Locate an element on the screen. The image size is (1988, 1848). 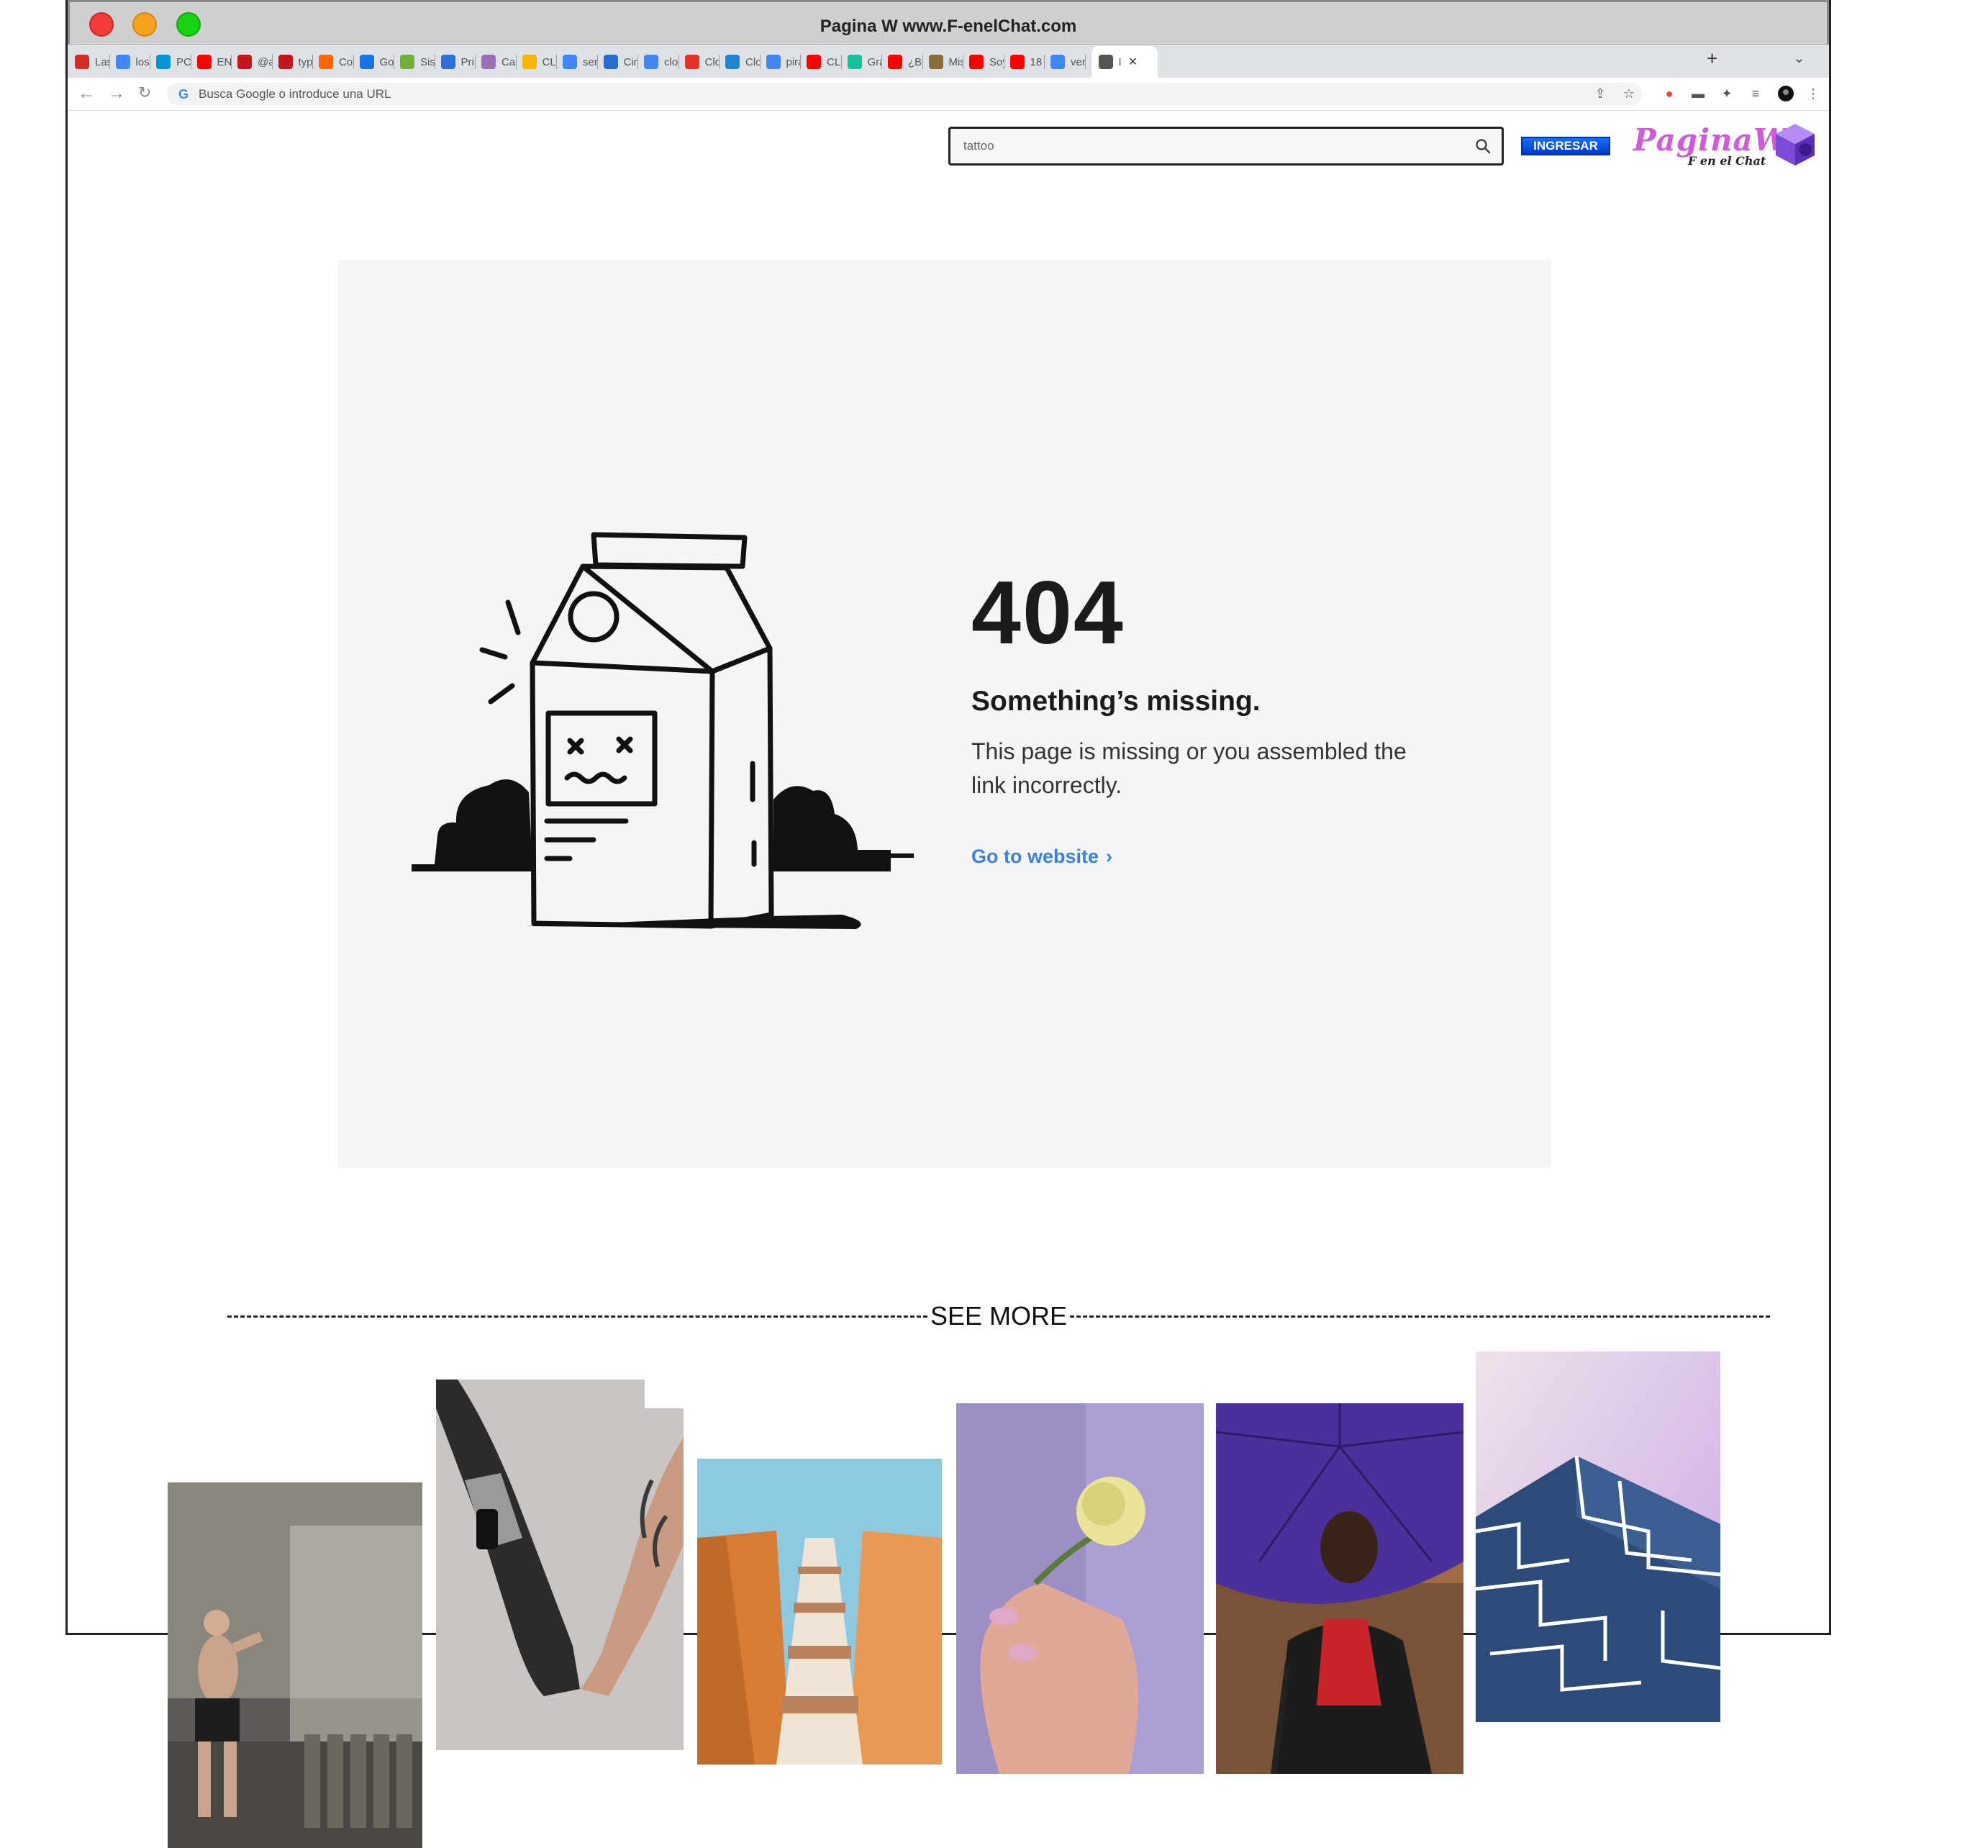
tab-label: Cinc is located at coordinates (631, 61).